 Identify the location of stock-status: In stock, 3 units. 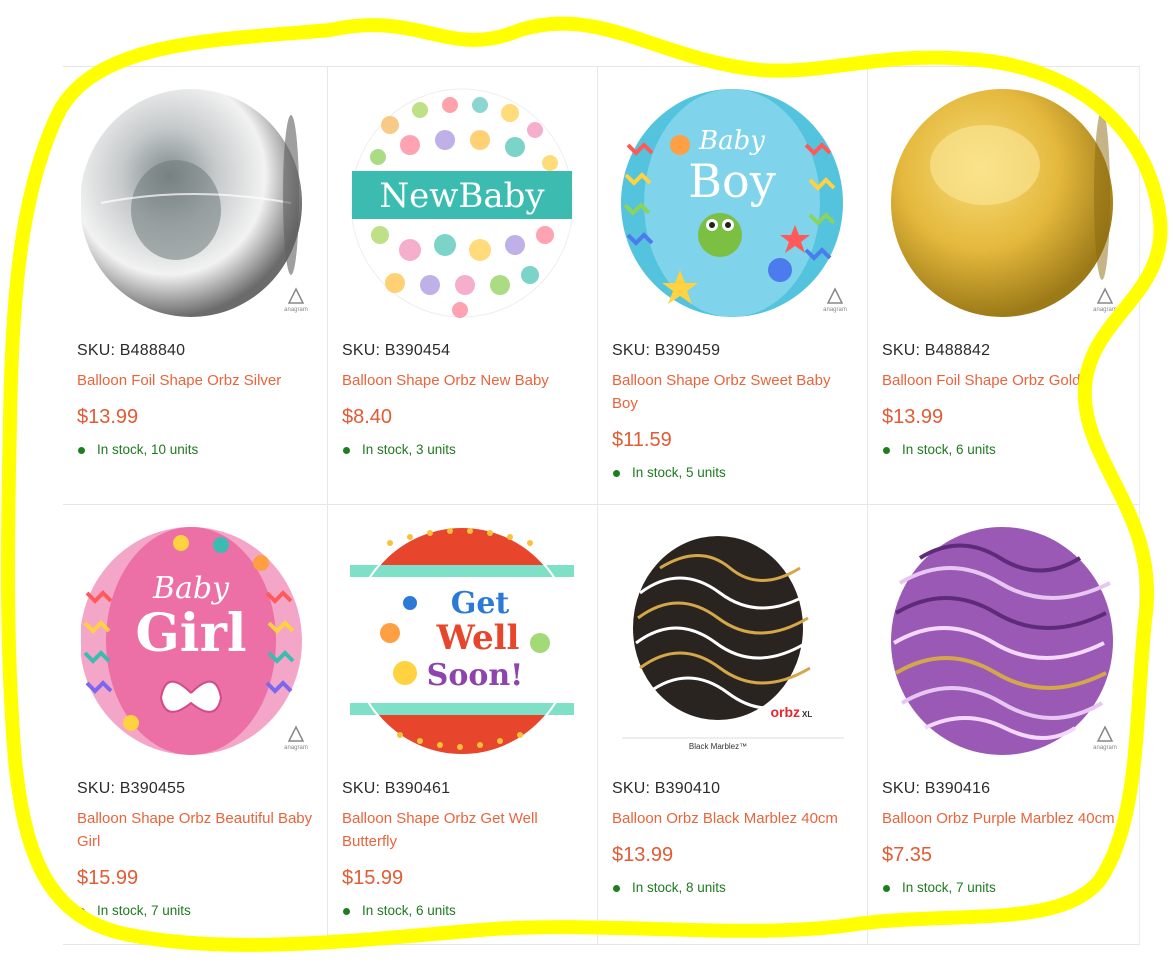
(462, 450).